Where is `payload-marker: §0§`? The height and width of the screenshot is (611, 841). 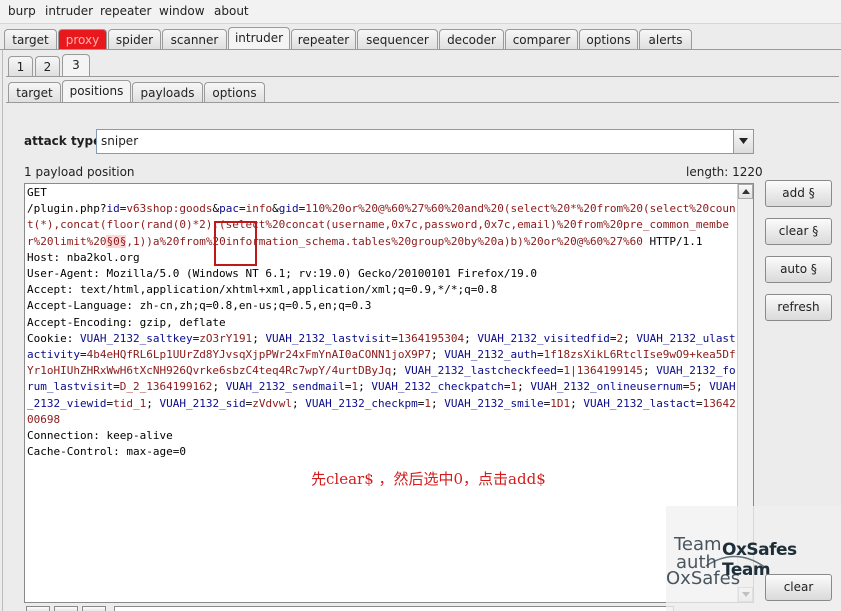
payload-marker: §0§ is located at coordinates (116, 241).